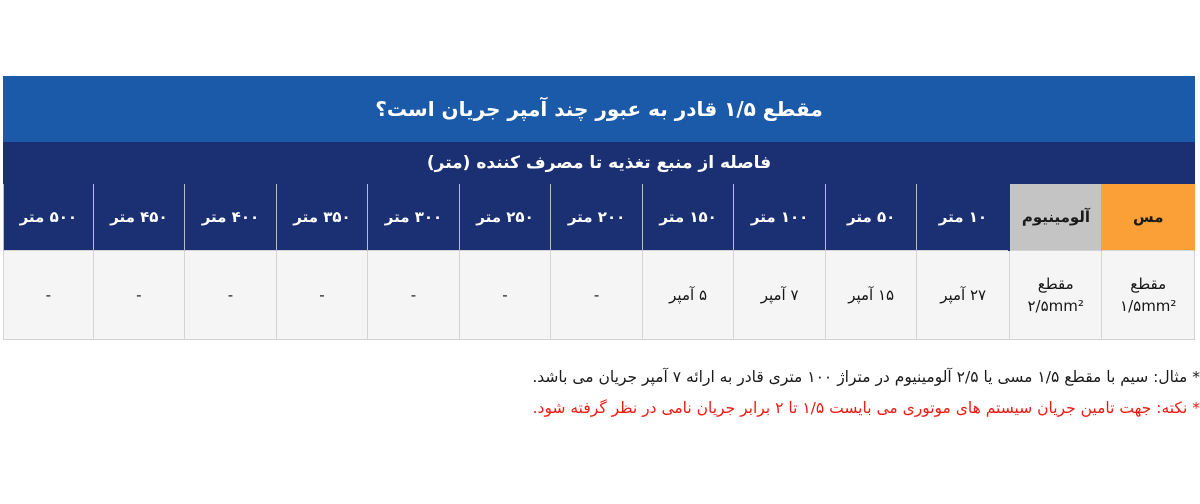 The width and height of the screenshot is (1200, 504). What do you see at coordinates (139, 295) in the screenshot?
I see `cell-current-450m: -` at bounding box center [139, 295].